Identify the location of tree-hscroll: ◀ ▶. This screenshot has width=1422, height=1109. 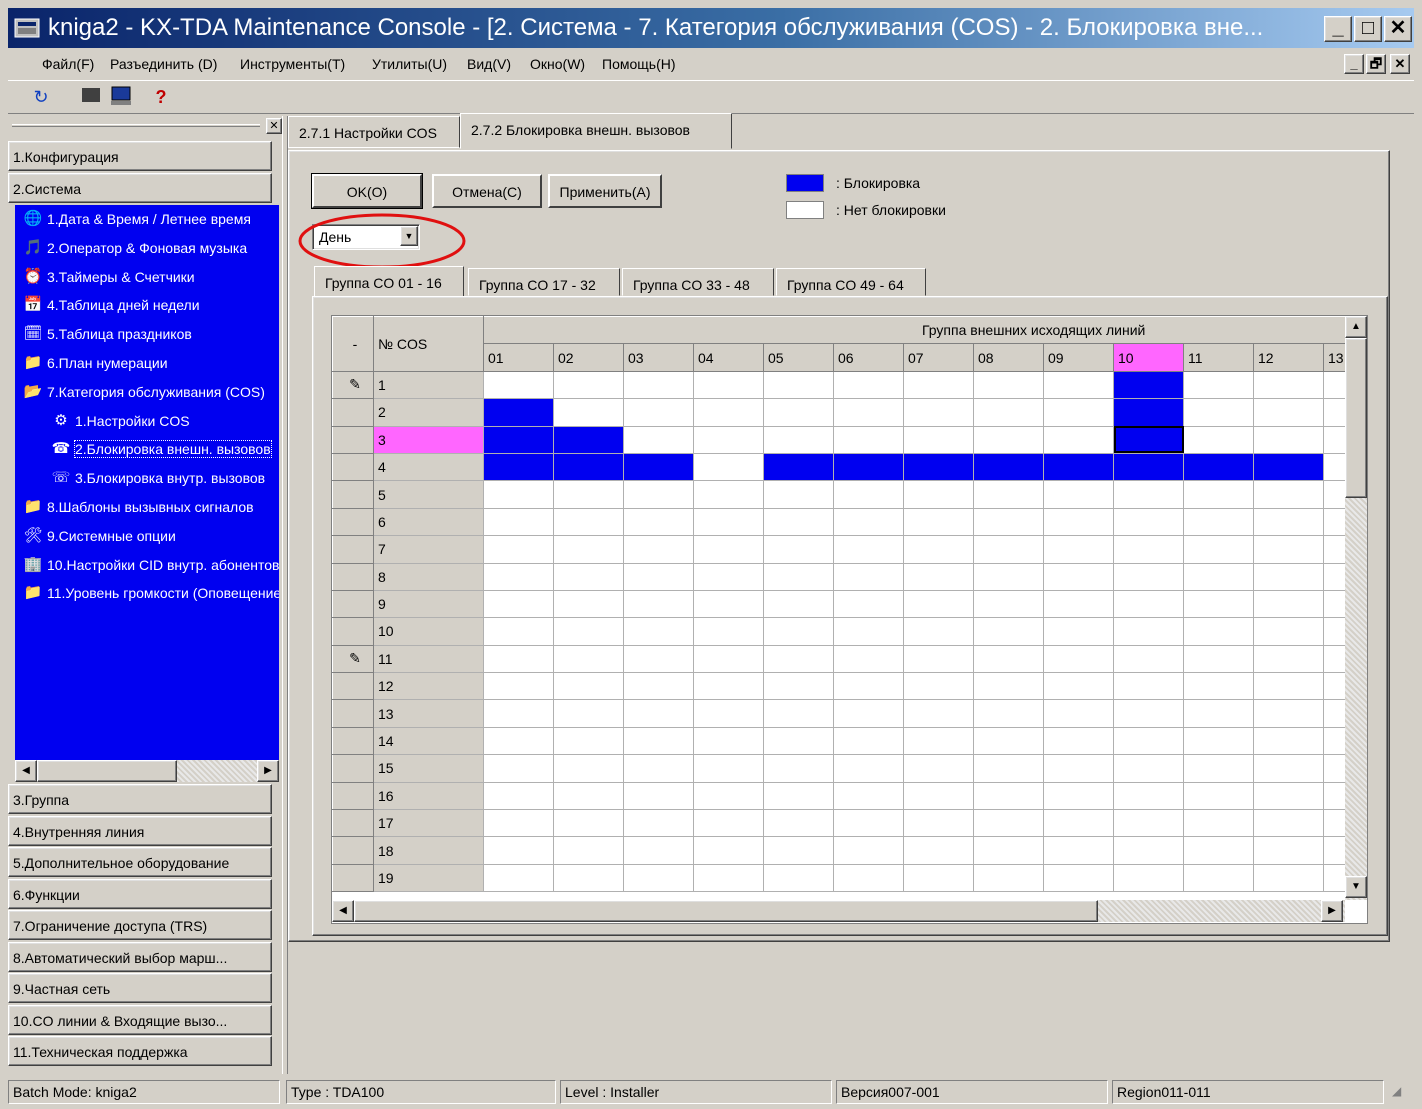
(147, 771).